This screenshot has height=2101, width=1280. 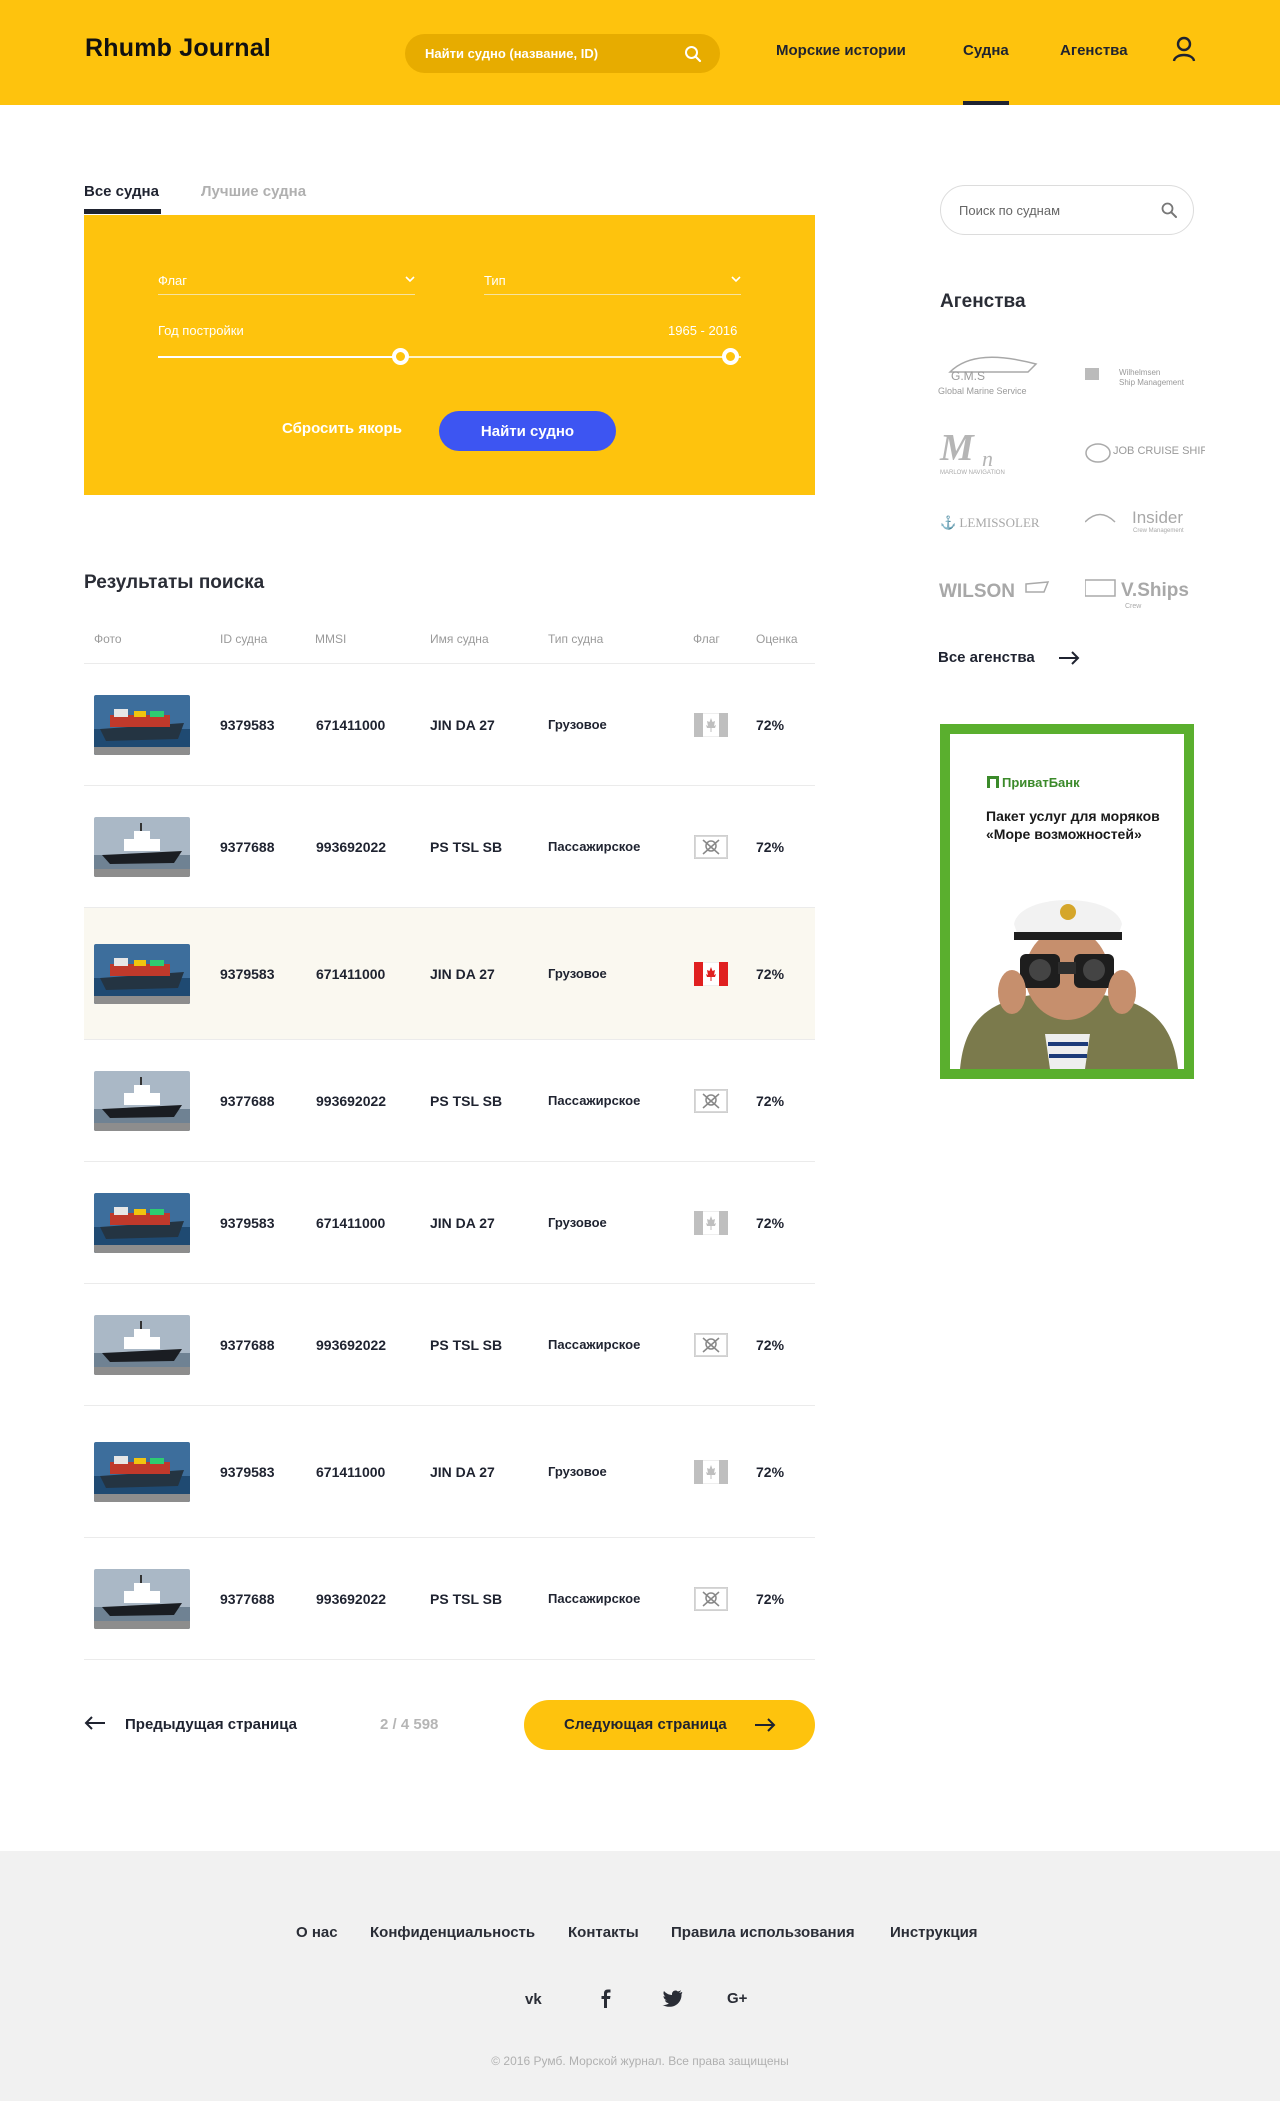 What do you see at coordinates (1041, 210) in the screenshot?
I see `sidebar-search-input` at bounding box center [1041, 210].